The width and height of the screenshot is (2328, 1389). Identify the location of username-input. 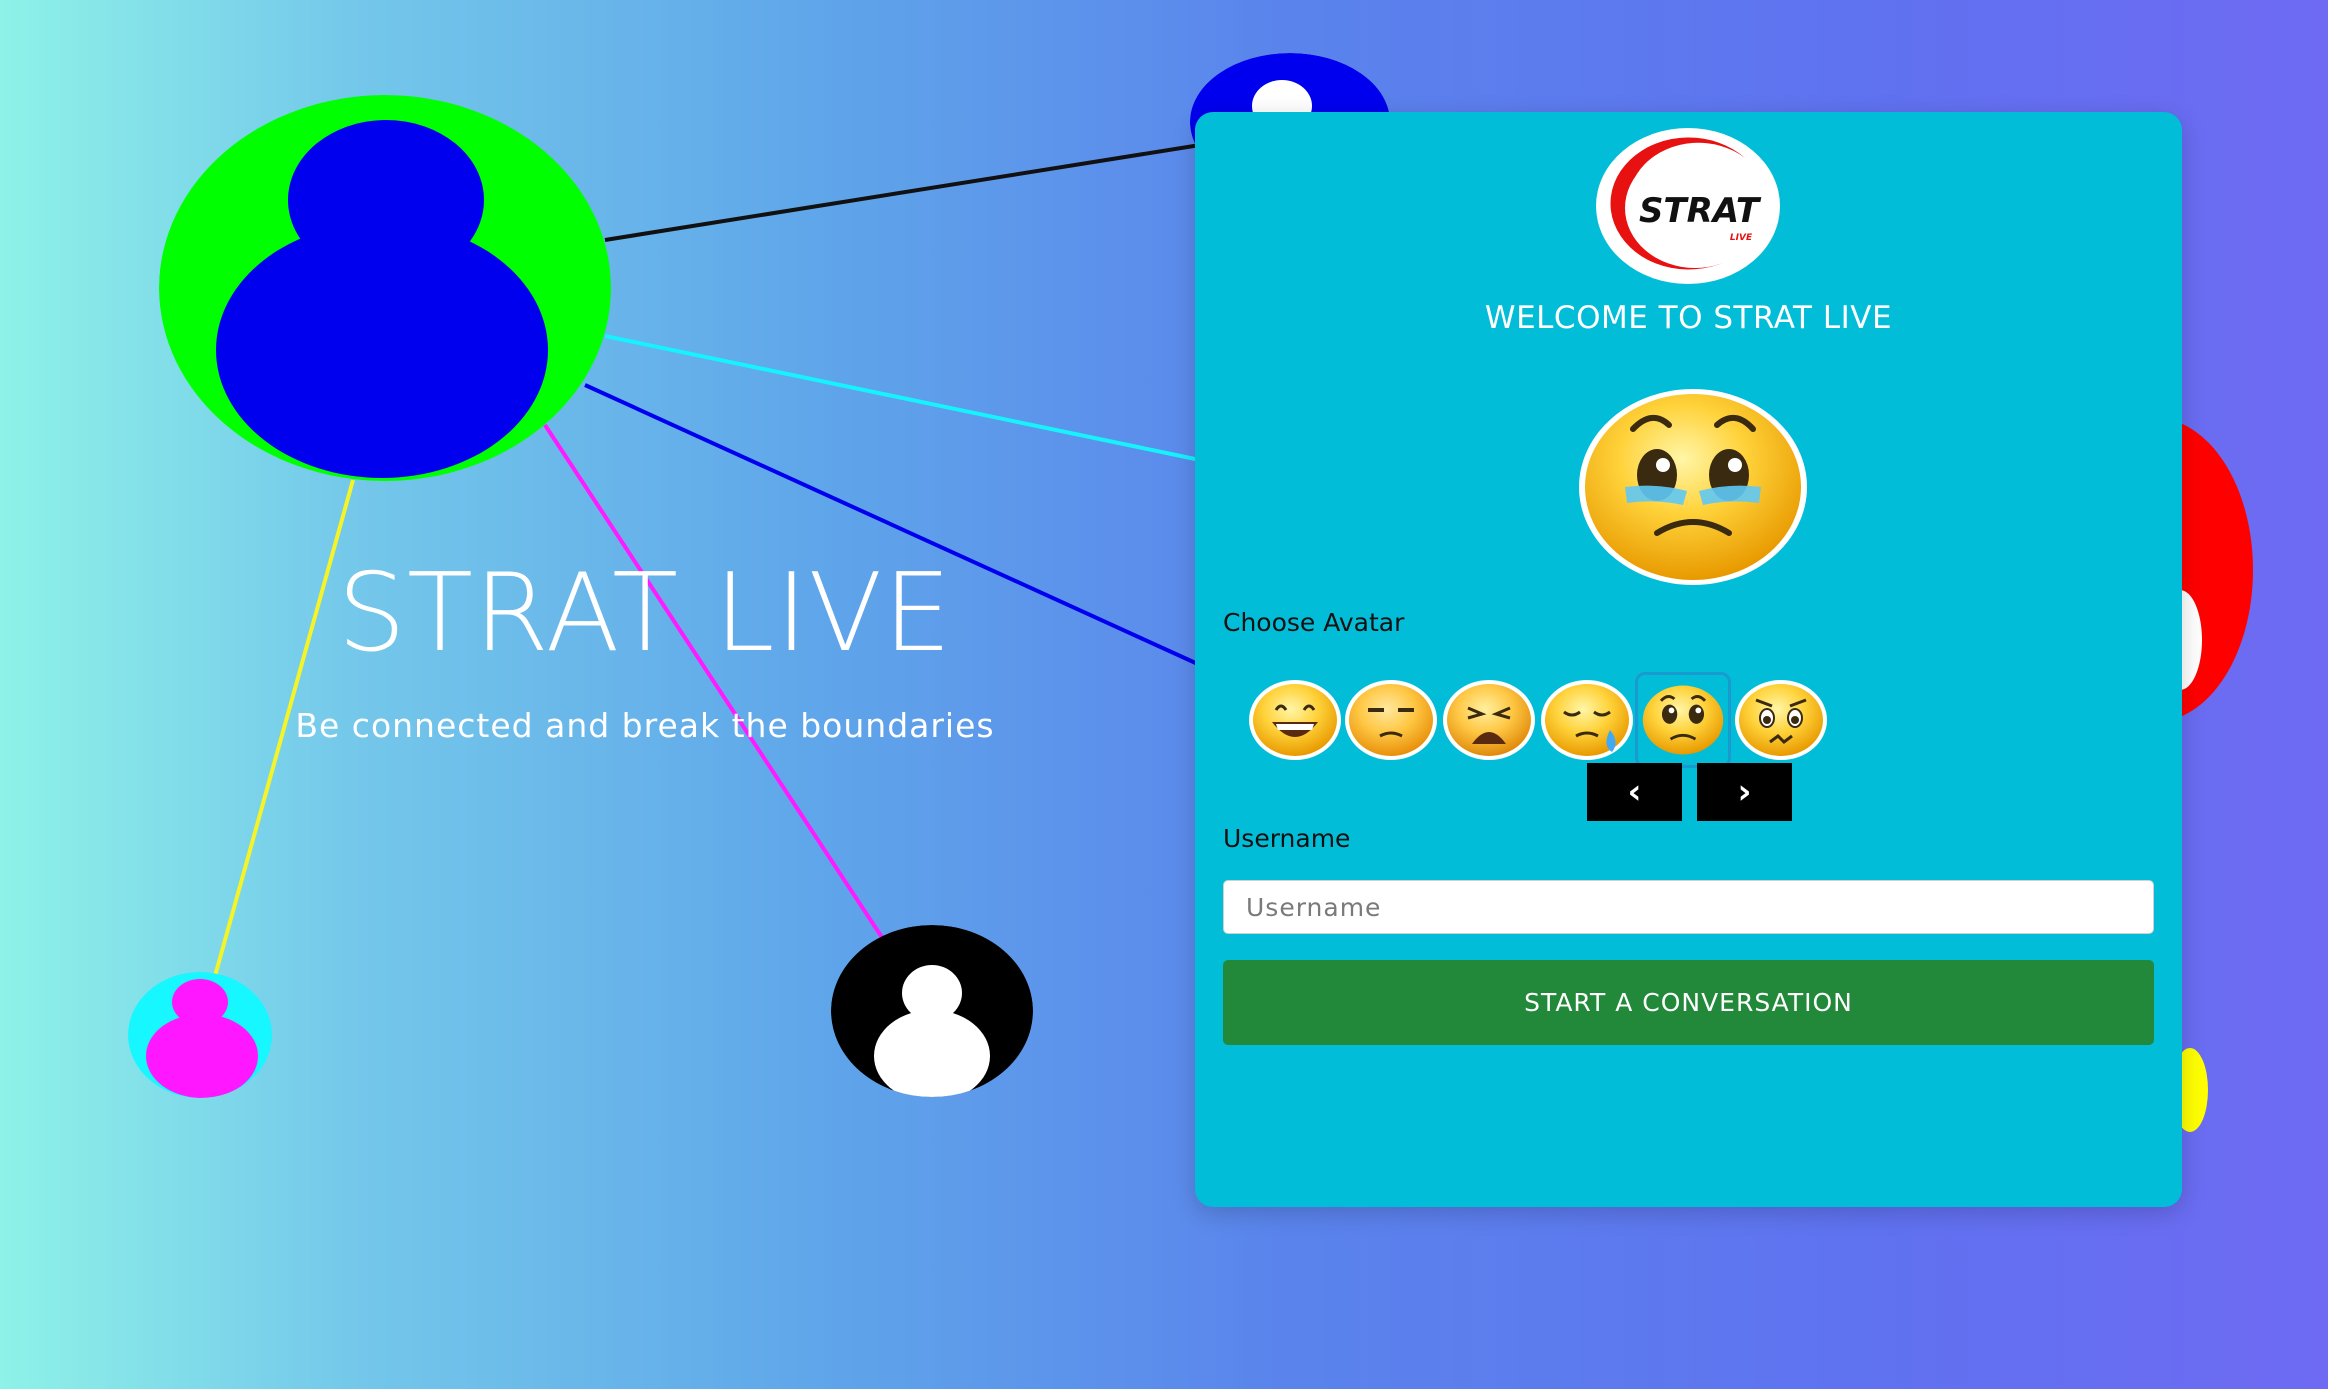
(1688, 907).